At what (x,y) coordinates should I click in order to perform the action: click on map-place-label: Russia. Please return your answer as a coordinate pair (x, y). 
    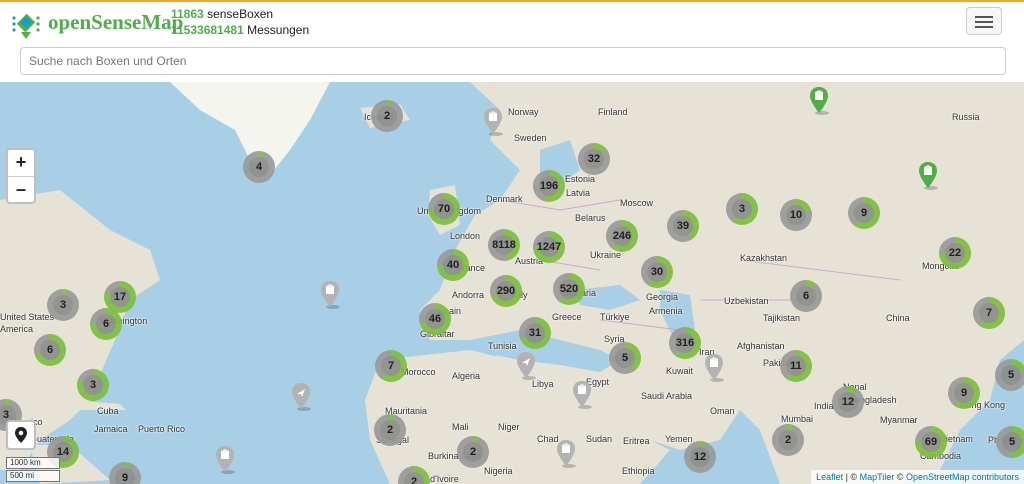
    Looking at the image, I should click on (966, 117).